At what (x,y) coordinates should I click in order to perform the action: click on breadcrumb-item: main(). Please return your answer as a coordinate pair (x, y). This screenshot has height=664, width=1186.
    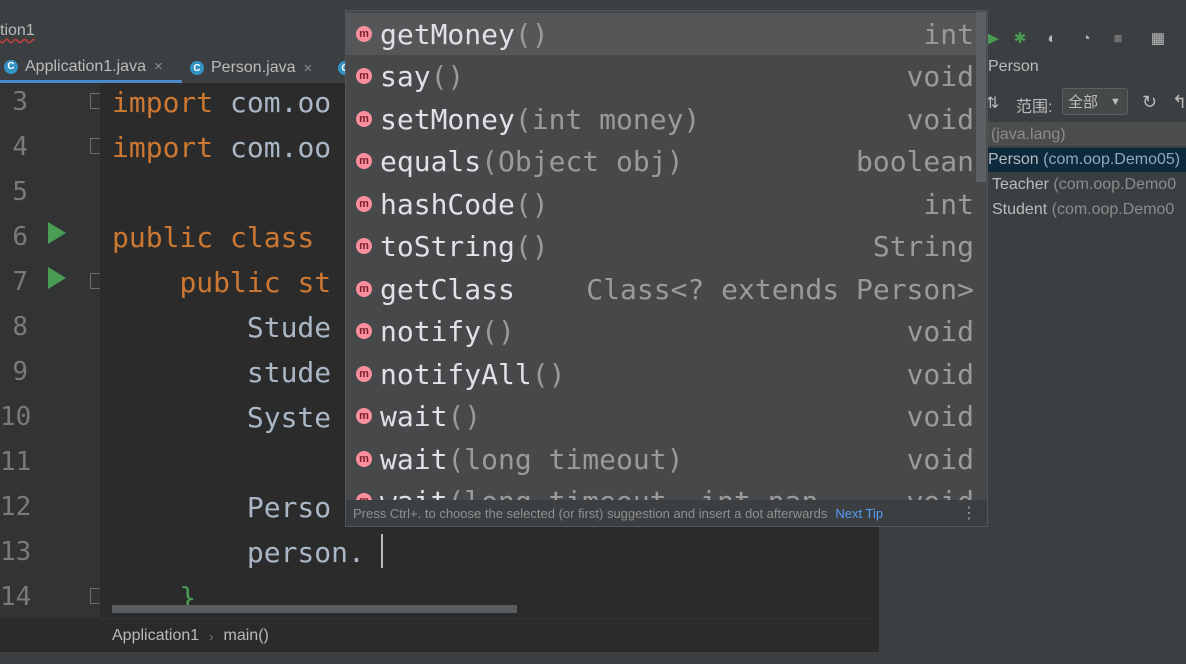
    Looking at the image, I should click on (246, 636).